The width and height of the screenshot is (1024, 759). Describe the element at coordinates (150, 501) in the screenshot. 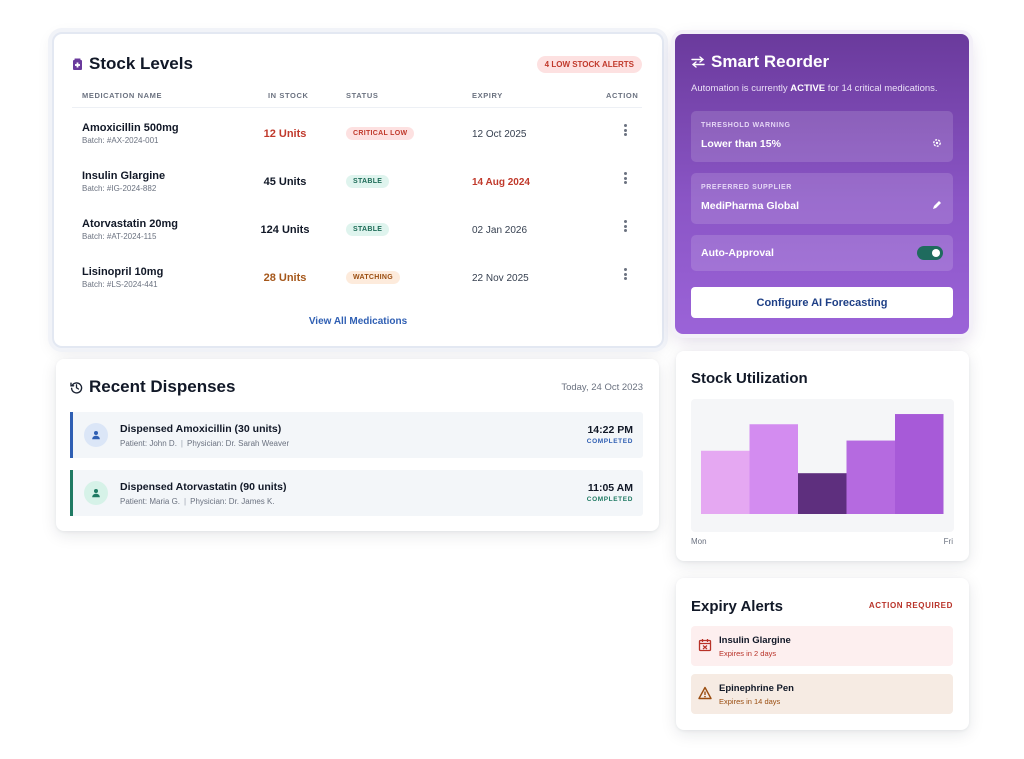

I see `patient-name: Patient: Maria G.` at that location.